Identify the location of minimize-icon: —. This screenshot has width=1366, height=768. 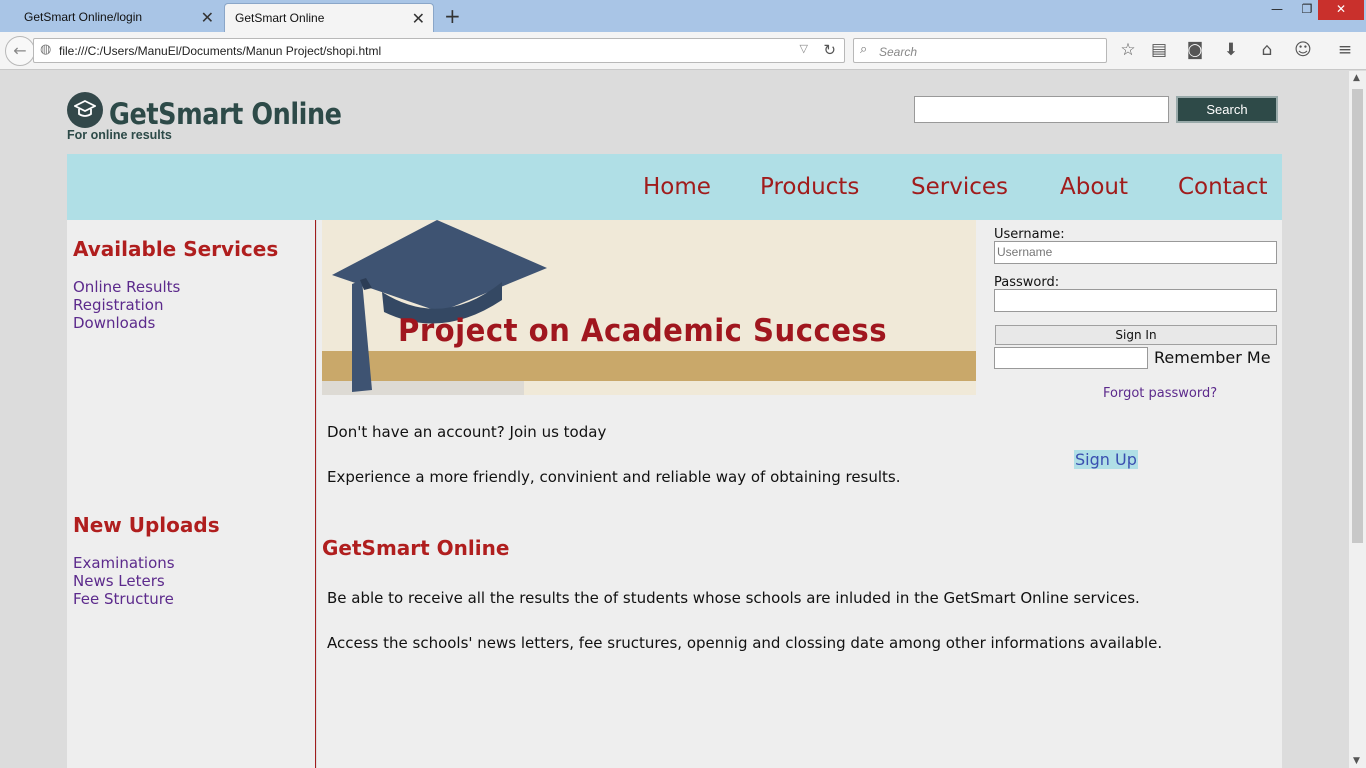
(1277, 12).